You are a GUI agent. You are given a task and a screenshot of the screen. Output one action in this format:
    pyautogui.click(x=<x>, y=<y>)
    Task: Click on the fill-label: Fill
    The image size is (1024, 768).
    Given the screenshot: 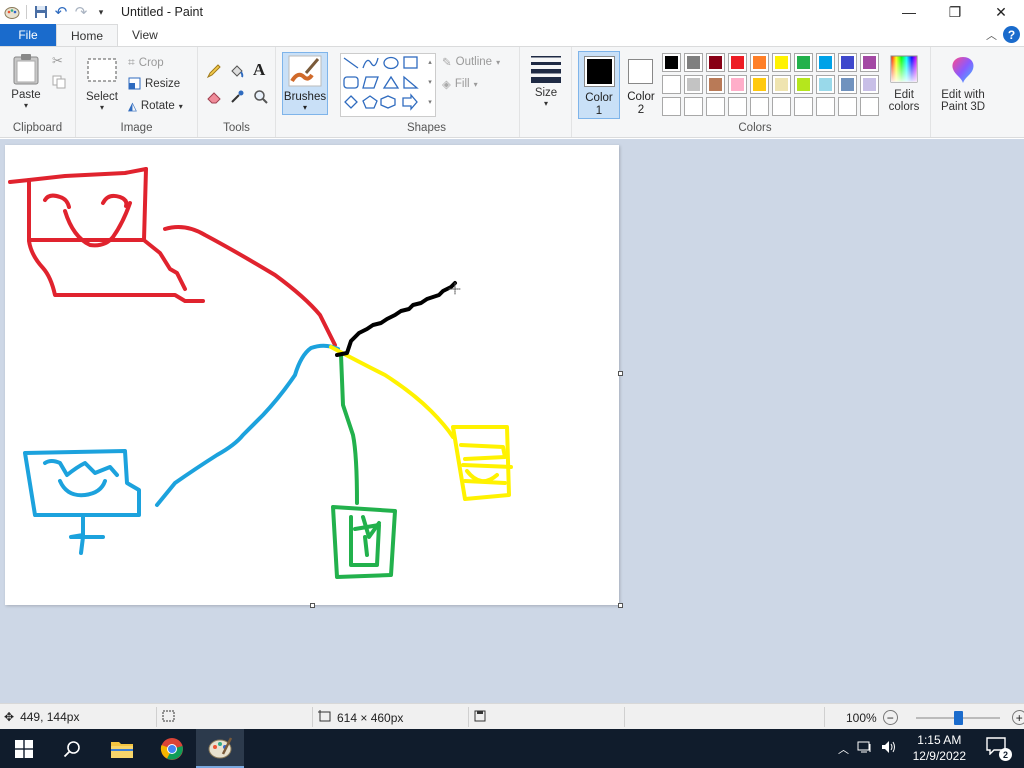 What is the action you would take?
    pyautogui.click(x=462, y=84)
    